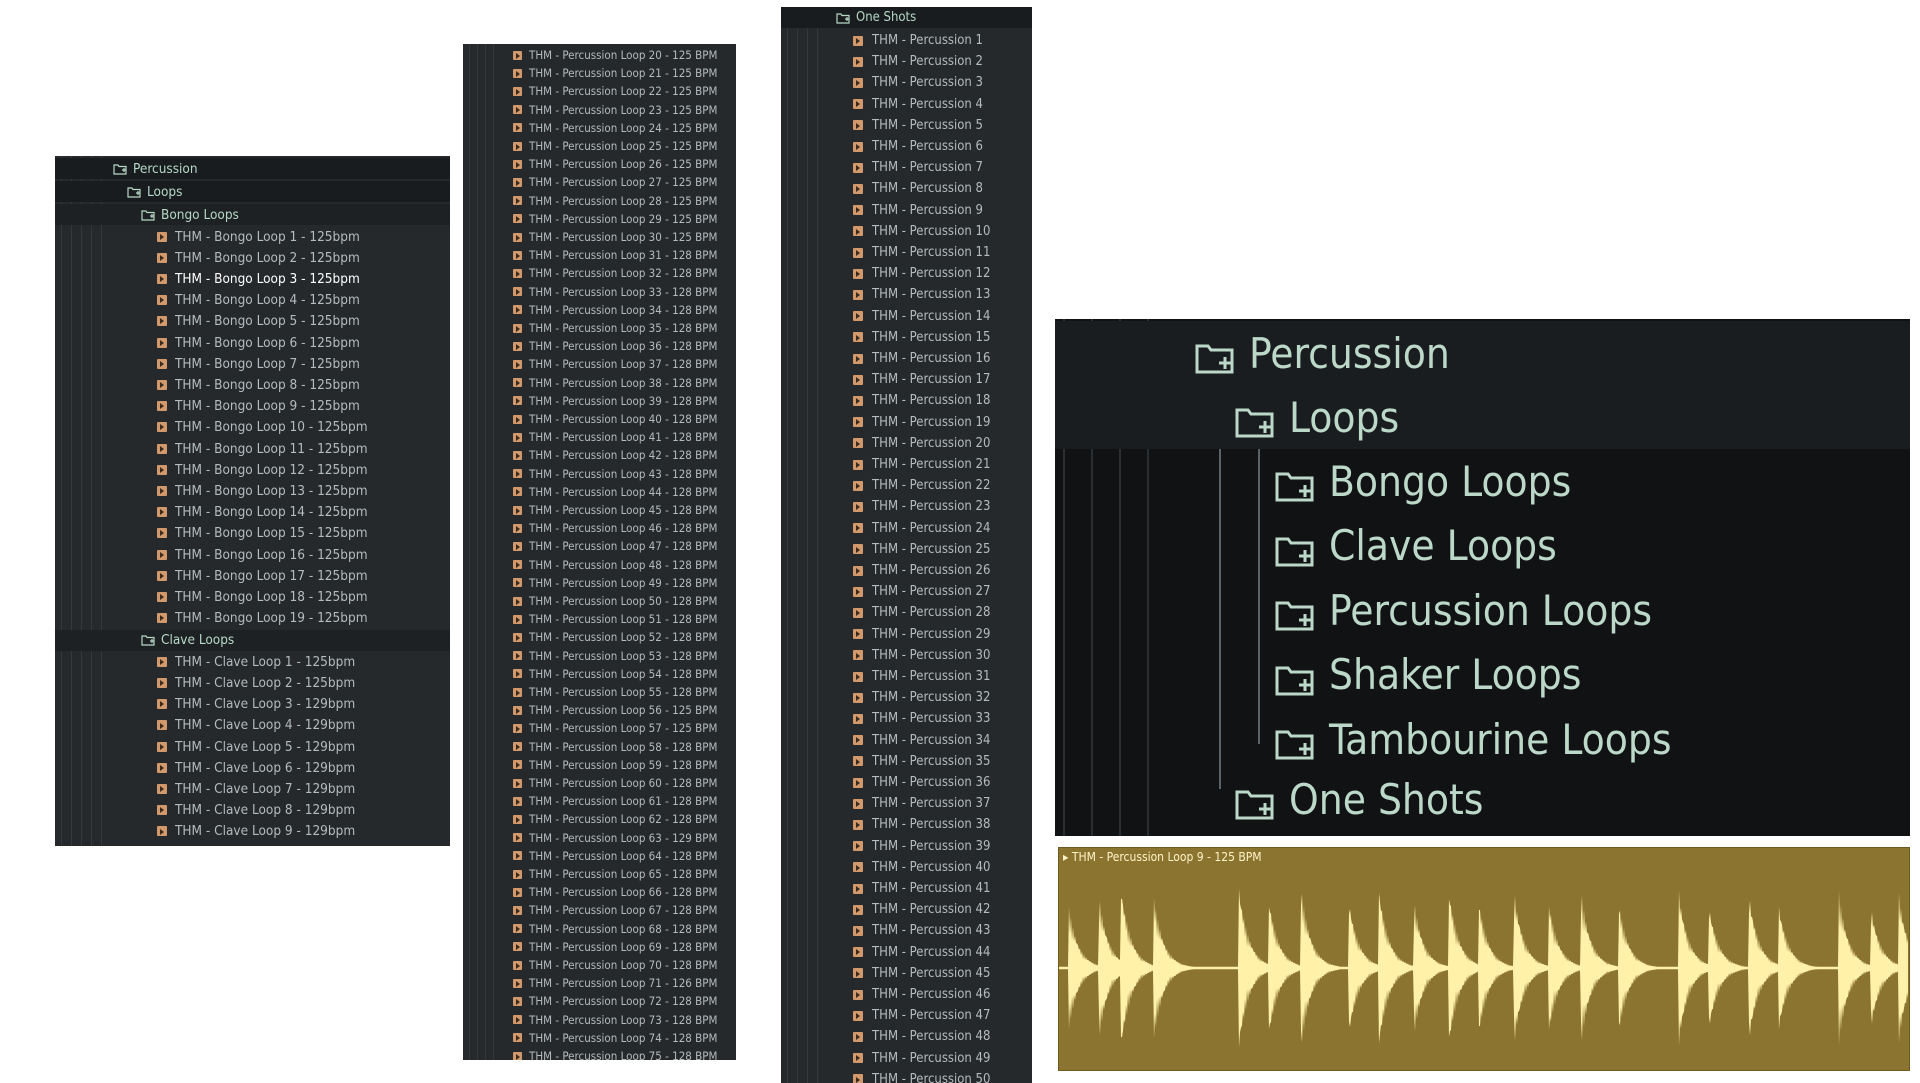 The height and width of the screenshot is (1083, 1920). I want to click on file-item: THM - Percussion 26, so click(906, 570).